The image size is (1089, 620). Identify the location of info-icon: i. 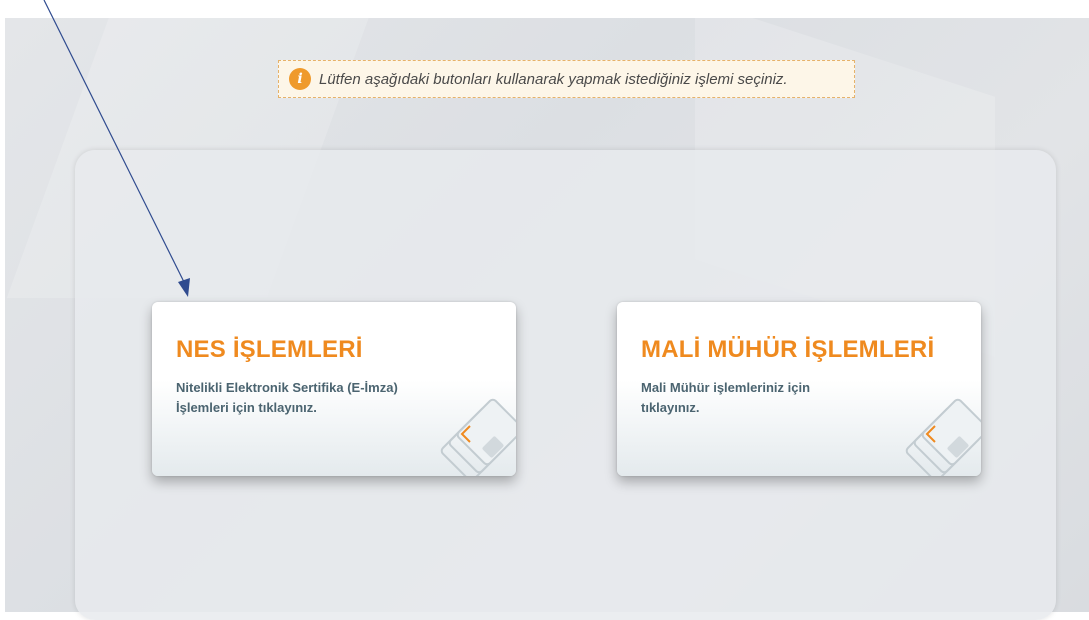
(300, 79).